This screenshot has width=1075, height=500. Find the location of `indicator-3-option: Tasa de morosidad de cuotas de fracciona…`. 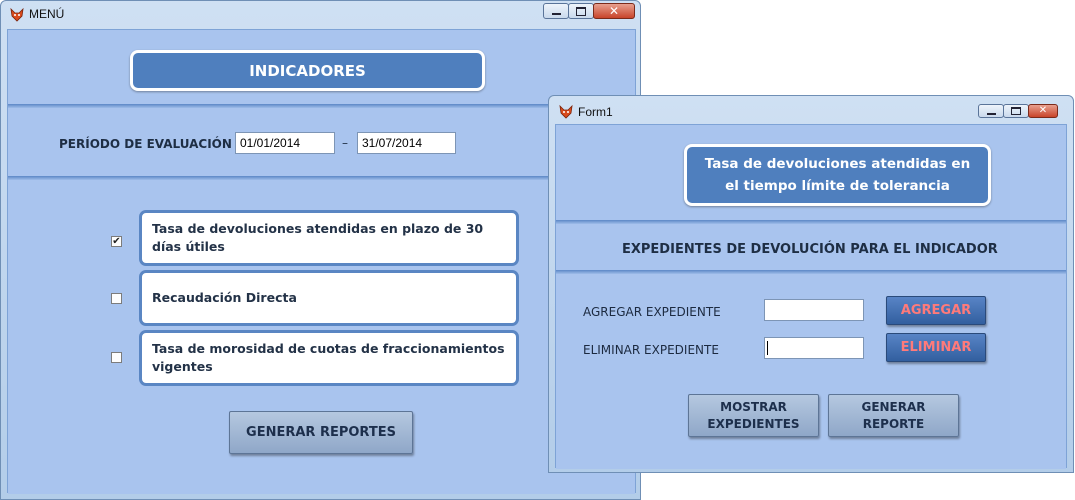

indicator-3-option: Tasa de morosidad de cuotas de fracciona… is located at coordinates (329, 358).